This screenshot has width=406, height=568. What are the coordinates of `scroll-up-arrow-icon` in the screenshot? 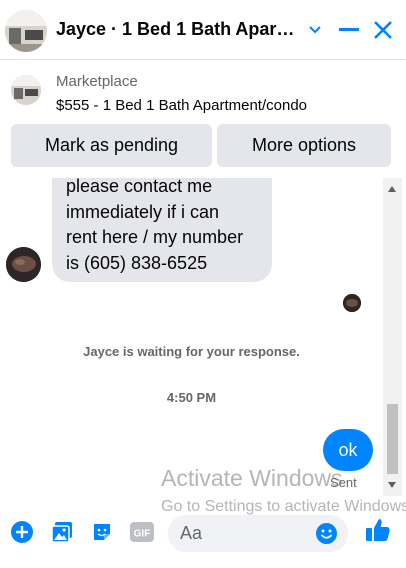 It's located at (392, 189).